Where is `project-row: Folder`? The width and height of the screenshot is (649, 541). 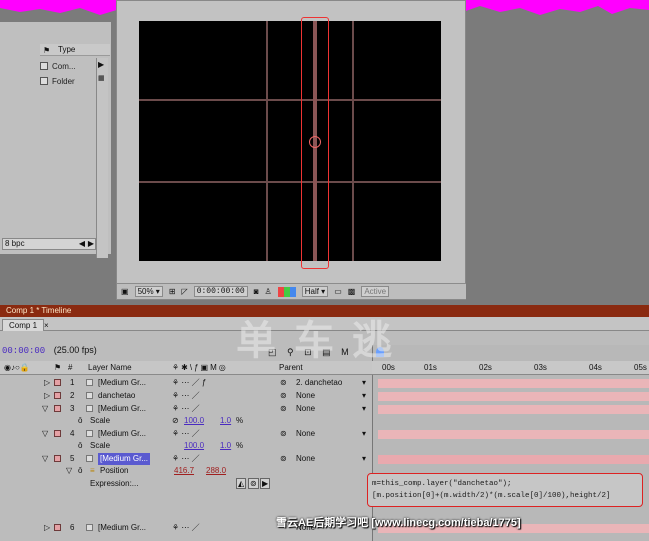
project-row: Folder is located at coordinates (68, 83).